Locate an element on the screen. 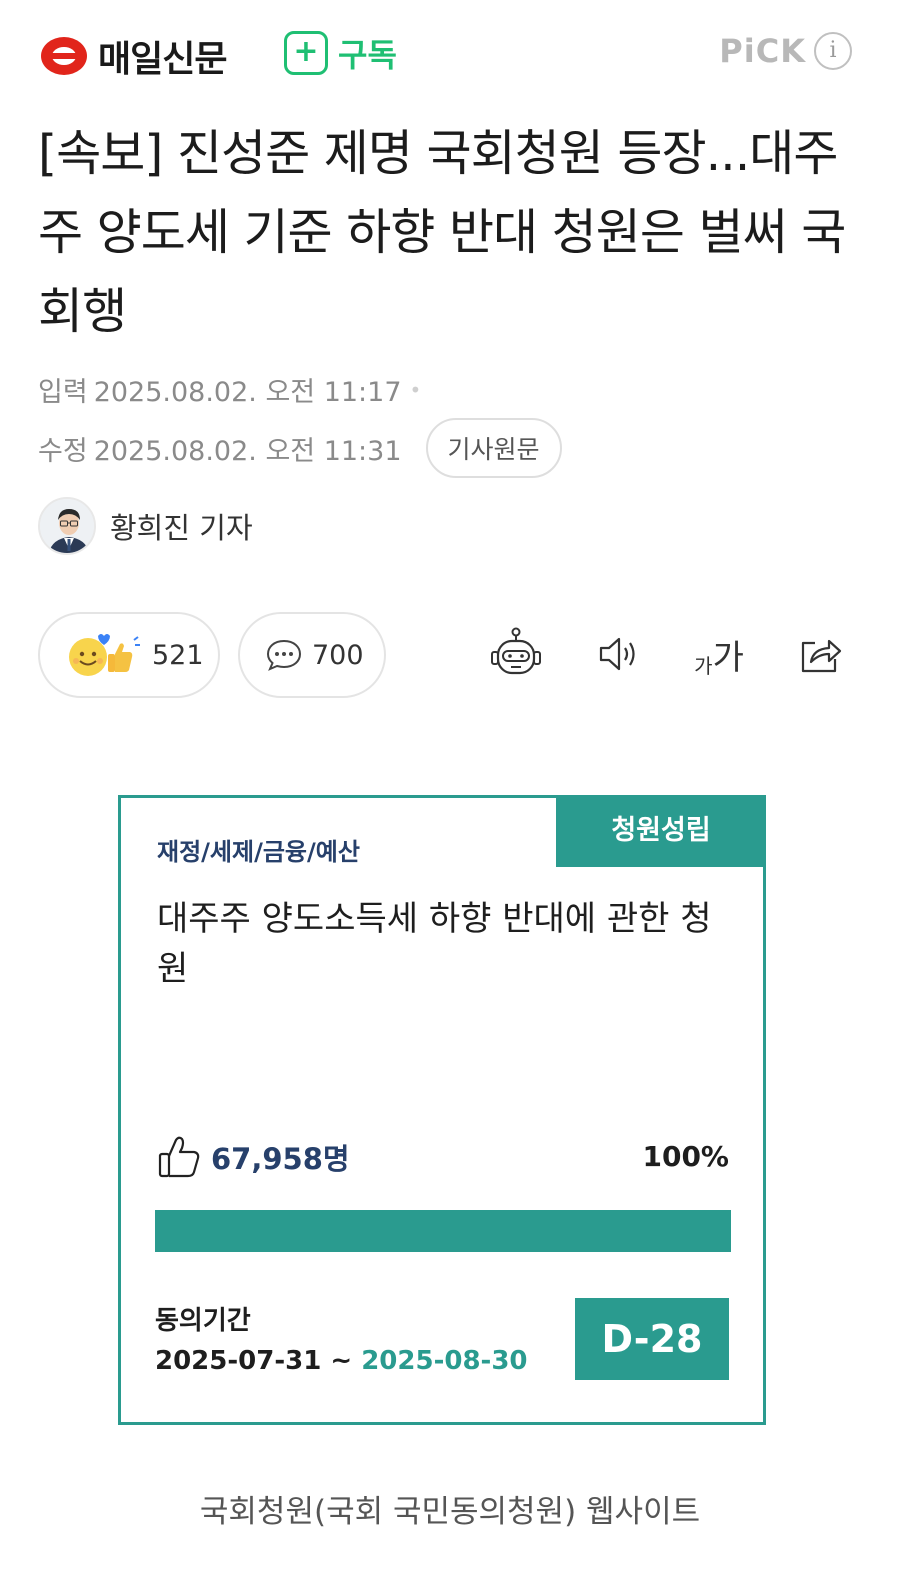  font-size-large-label: 가 is located at coordinates (728, 657).